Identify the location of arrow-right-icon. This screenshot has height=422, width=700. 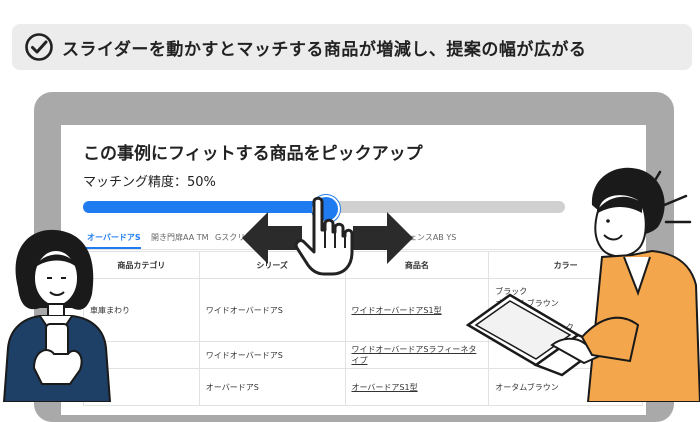
(383, 238).